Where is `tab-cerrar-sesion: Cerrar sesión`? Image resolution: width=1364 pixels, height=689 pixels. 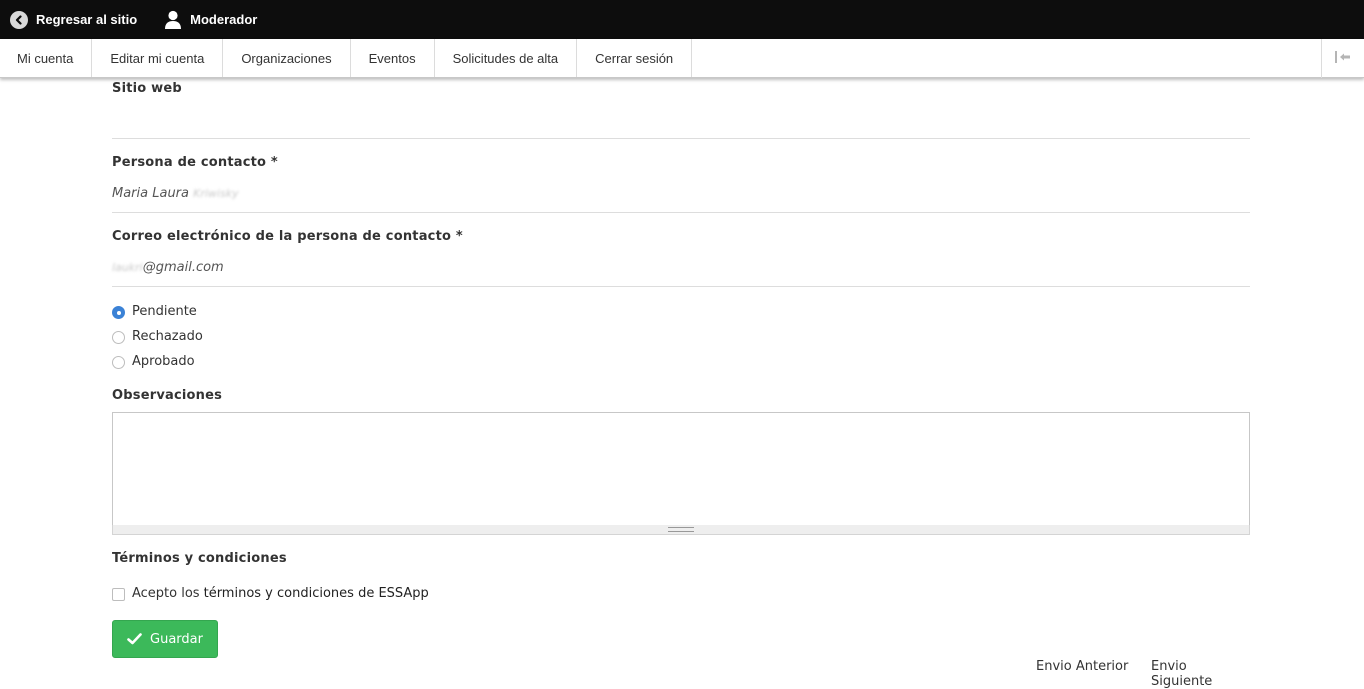 tab-cerrar-sesion: Cerrar sesión is located at coordinates (635, 58).